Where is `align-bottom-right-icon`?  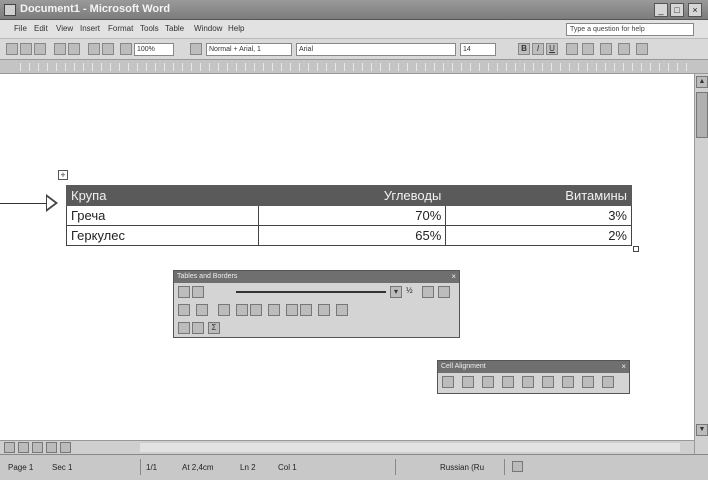
align-bottom-right-icon is located at coordinates (608, 382).